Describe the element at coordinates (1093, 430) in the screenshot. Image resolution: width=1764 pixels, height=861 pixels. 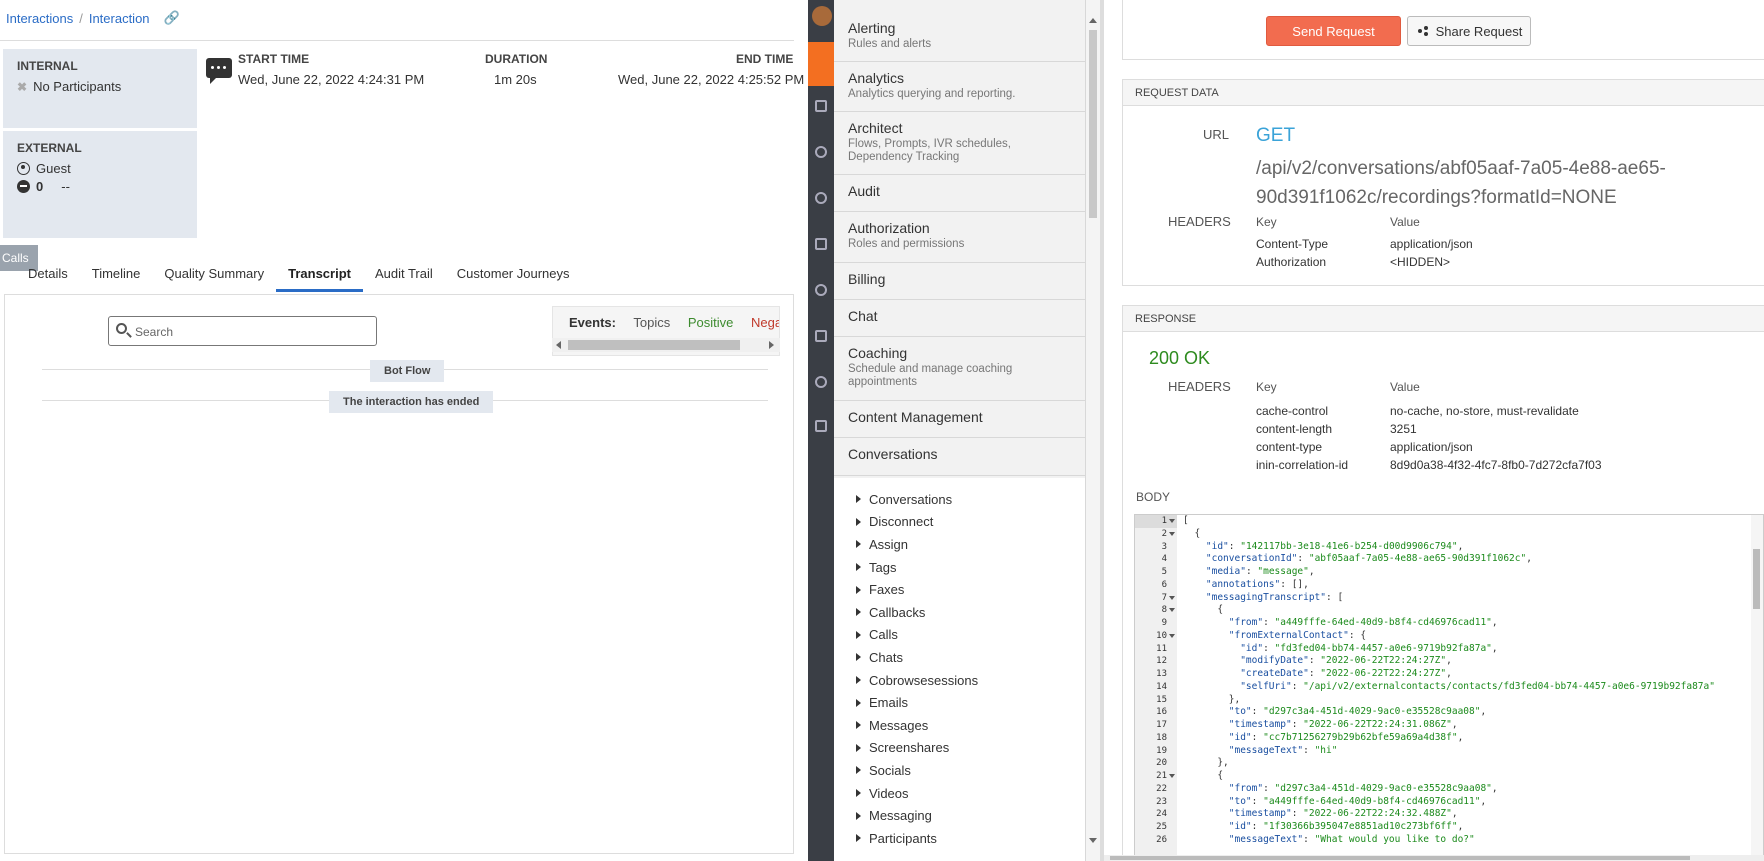
I see `category-scrollbar` at that location.